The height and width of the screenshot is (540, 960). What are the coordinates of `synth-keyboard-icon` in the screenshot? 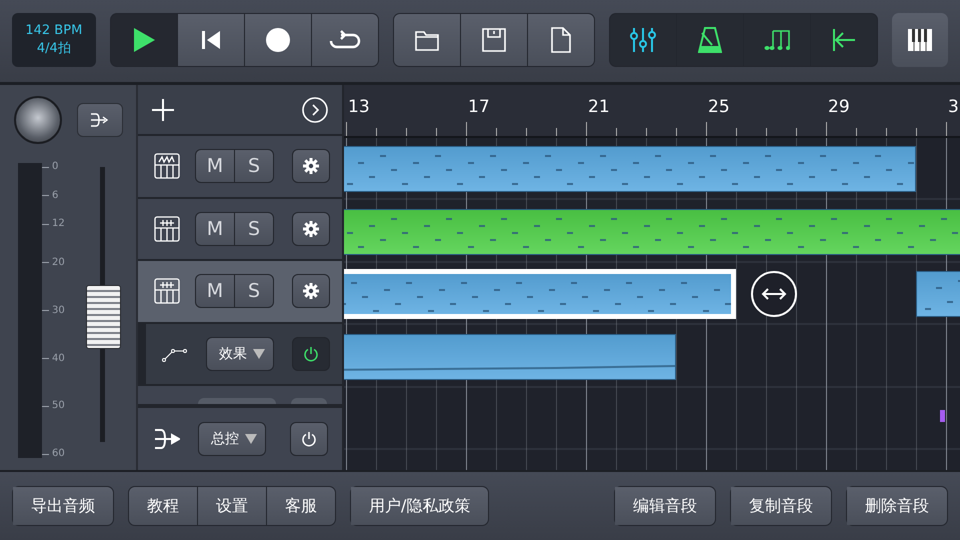 It's located at (167, 166).